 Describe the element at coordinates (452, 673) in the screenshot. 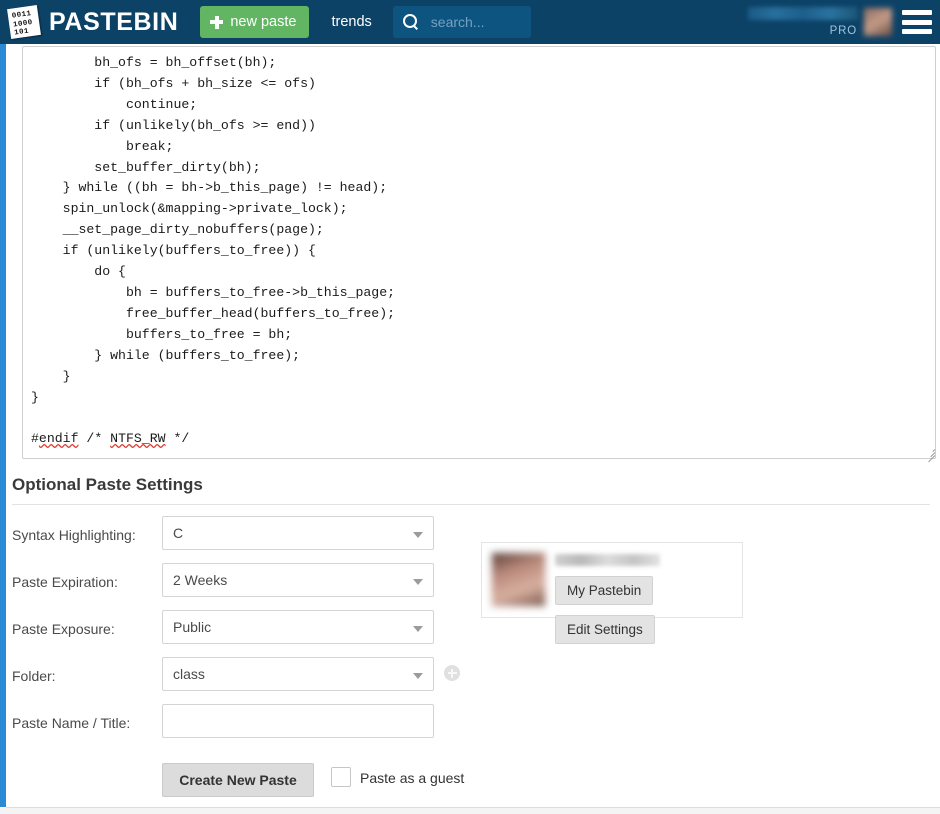

I see `add-folder-icon` at that location.